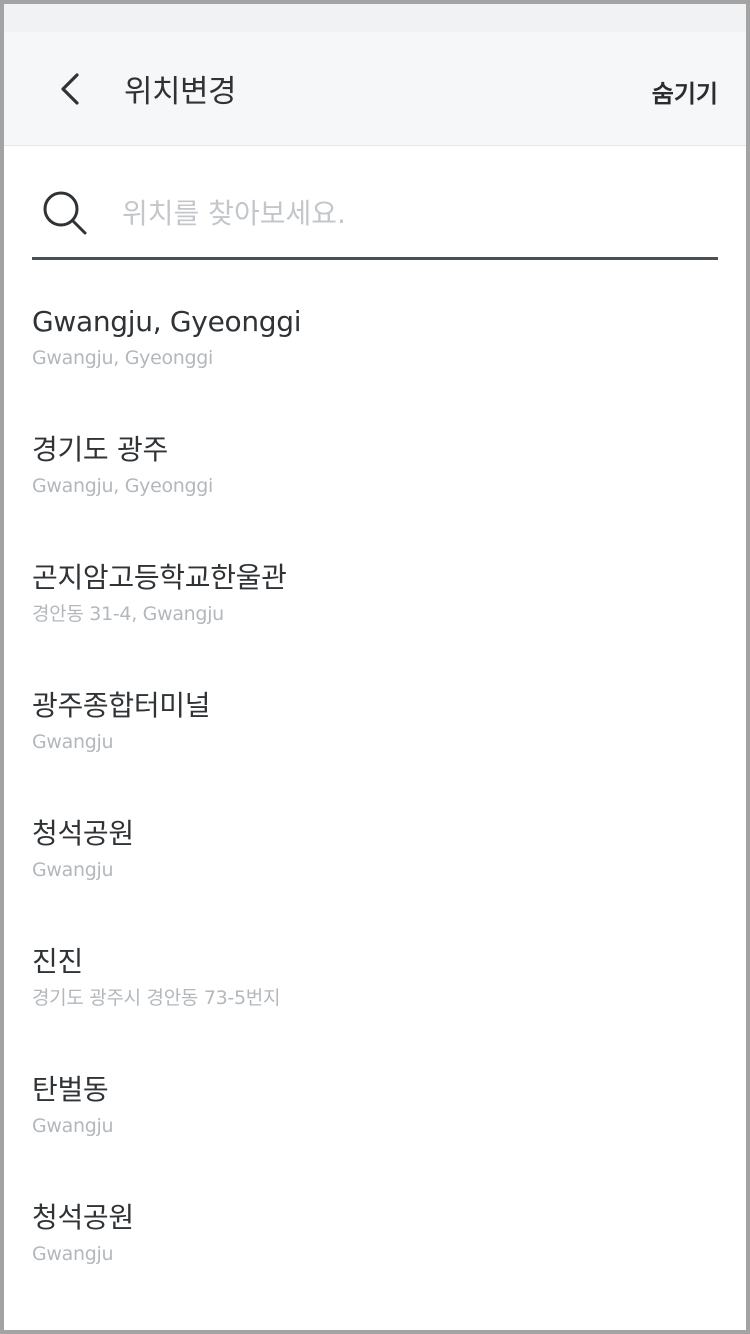 The image size is (750, 1334). I want to click on chevron-left-icon, so click(70, 89).